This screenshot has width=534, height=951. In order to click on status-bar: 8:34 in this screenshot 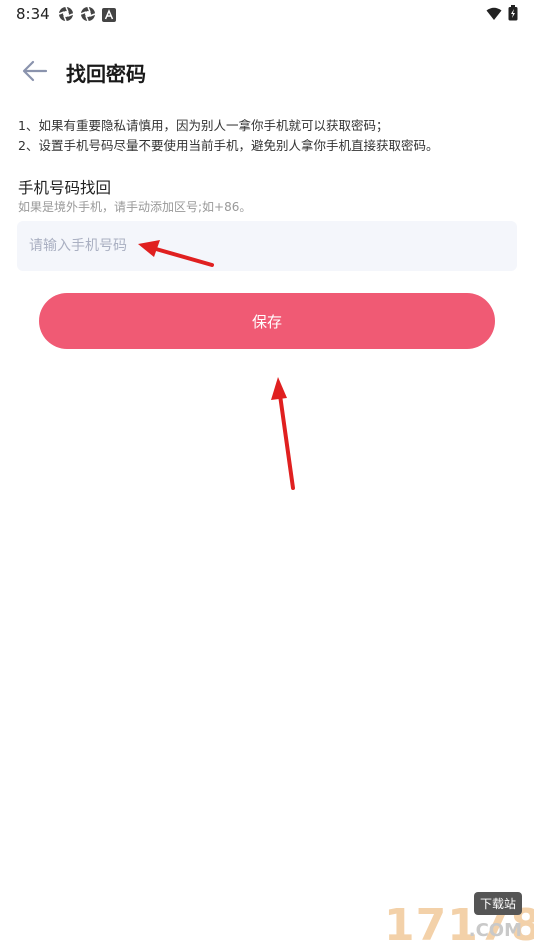, I will do `click(267, 14)`.